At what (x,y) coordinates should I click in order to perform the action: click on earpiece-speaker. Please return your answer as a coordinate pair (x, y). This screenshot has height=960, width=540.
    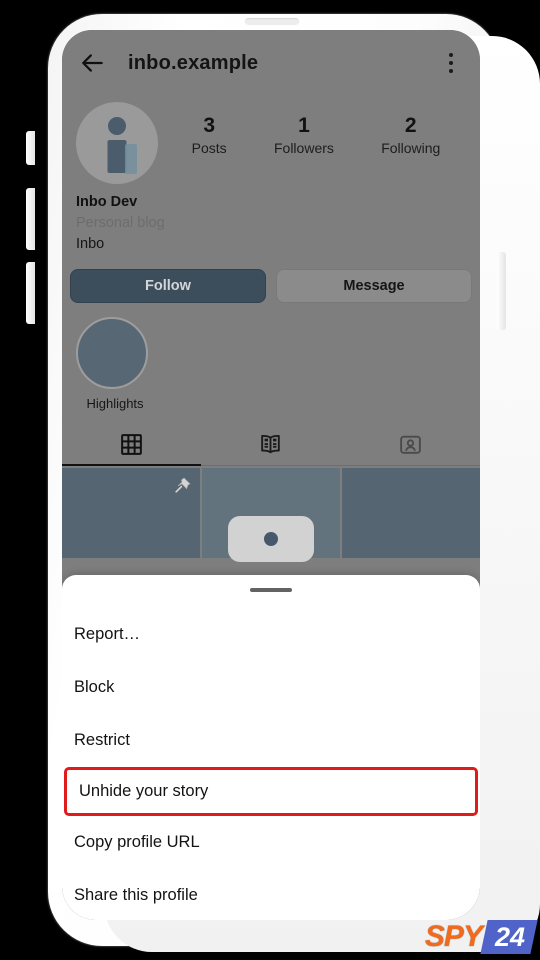
    Looking at the image, I should click on (272, 21).